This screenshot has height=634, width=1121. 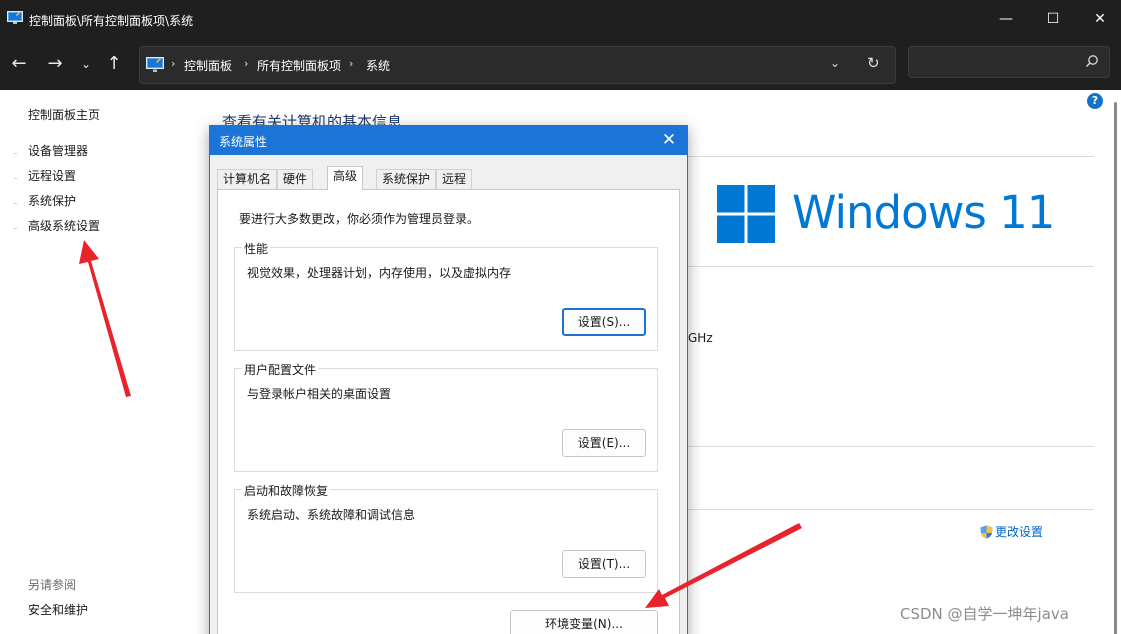 What do you see at coordinates (835, 63) in the screenshot?
I see `chevron-down-icon: ⌄` at bounding box center [835, 63].